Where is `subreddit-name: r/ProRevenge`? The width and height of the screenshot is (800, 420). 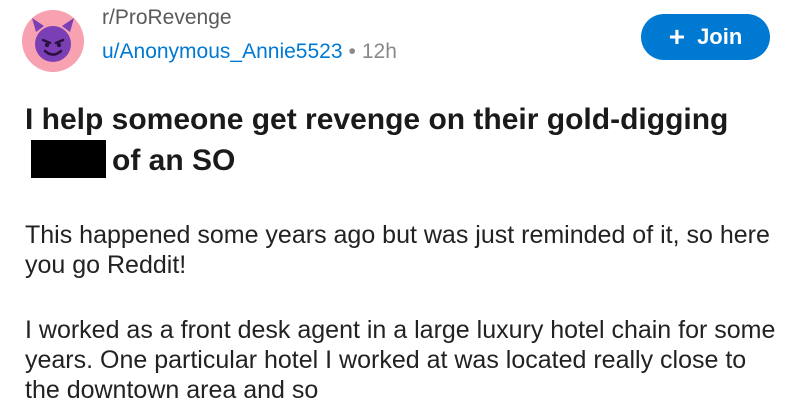 subreddit-name: r/ProRevenge is located at coordinates (167, 18).